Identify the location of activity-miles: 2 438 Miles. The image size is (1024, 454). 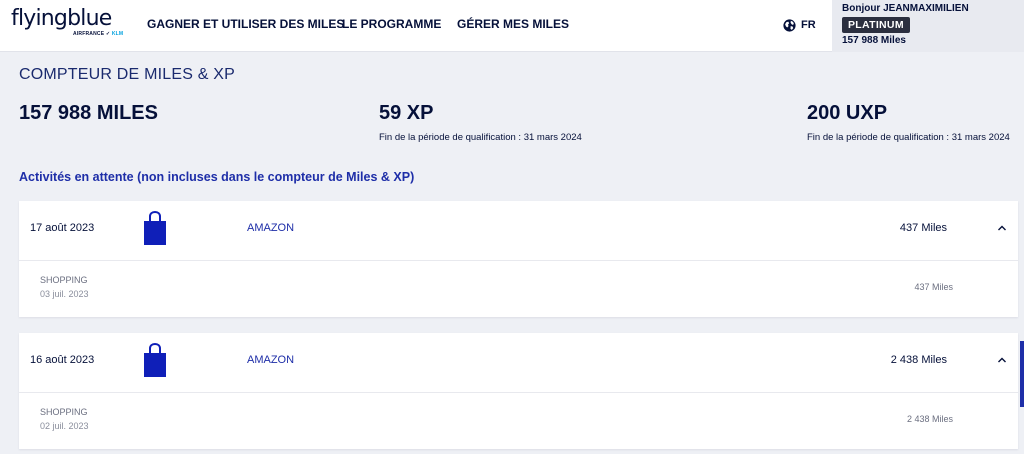
(918, 360).